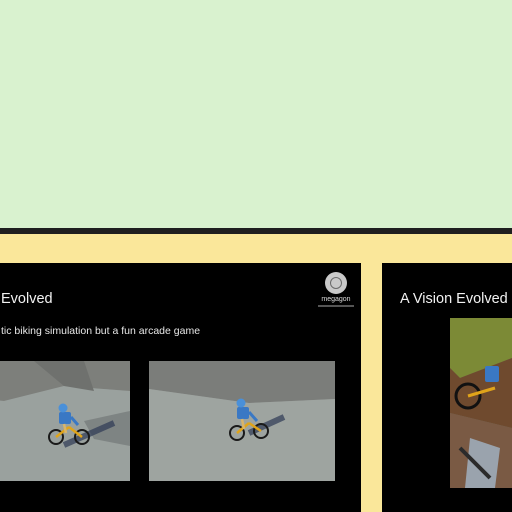 The image size is (512, 512). What do you see at coordinates (27, 299) in the screenshot?
I see `slide-title: Evolved` at bounding box center [27, 299].